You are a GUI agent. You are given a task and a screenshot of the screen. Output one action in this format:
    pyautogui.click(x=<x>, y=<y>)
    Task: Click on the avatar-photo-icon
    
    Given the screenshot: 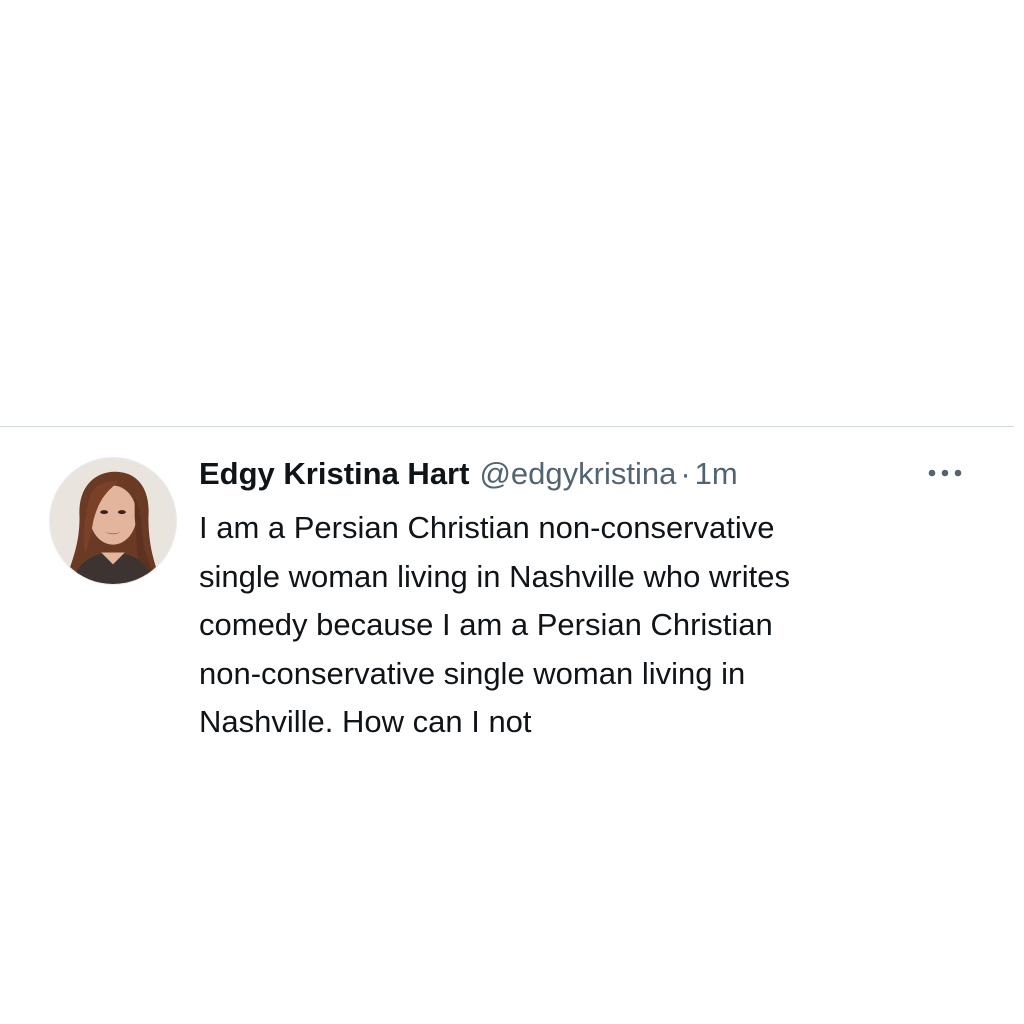 What is the action you would take?
    pyautogui.click(x=113, y=521)
    